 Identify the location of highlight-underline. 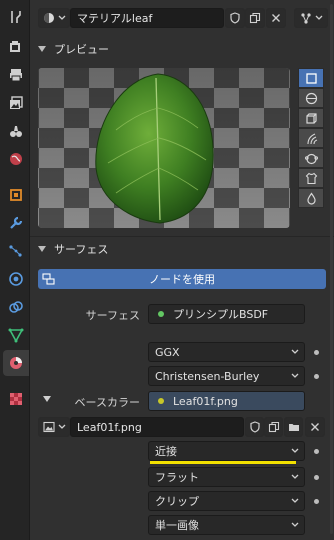
(223, 462).